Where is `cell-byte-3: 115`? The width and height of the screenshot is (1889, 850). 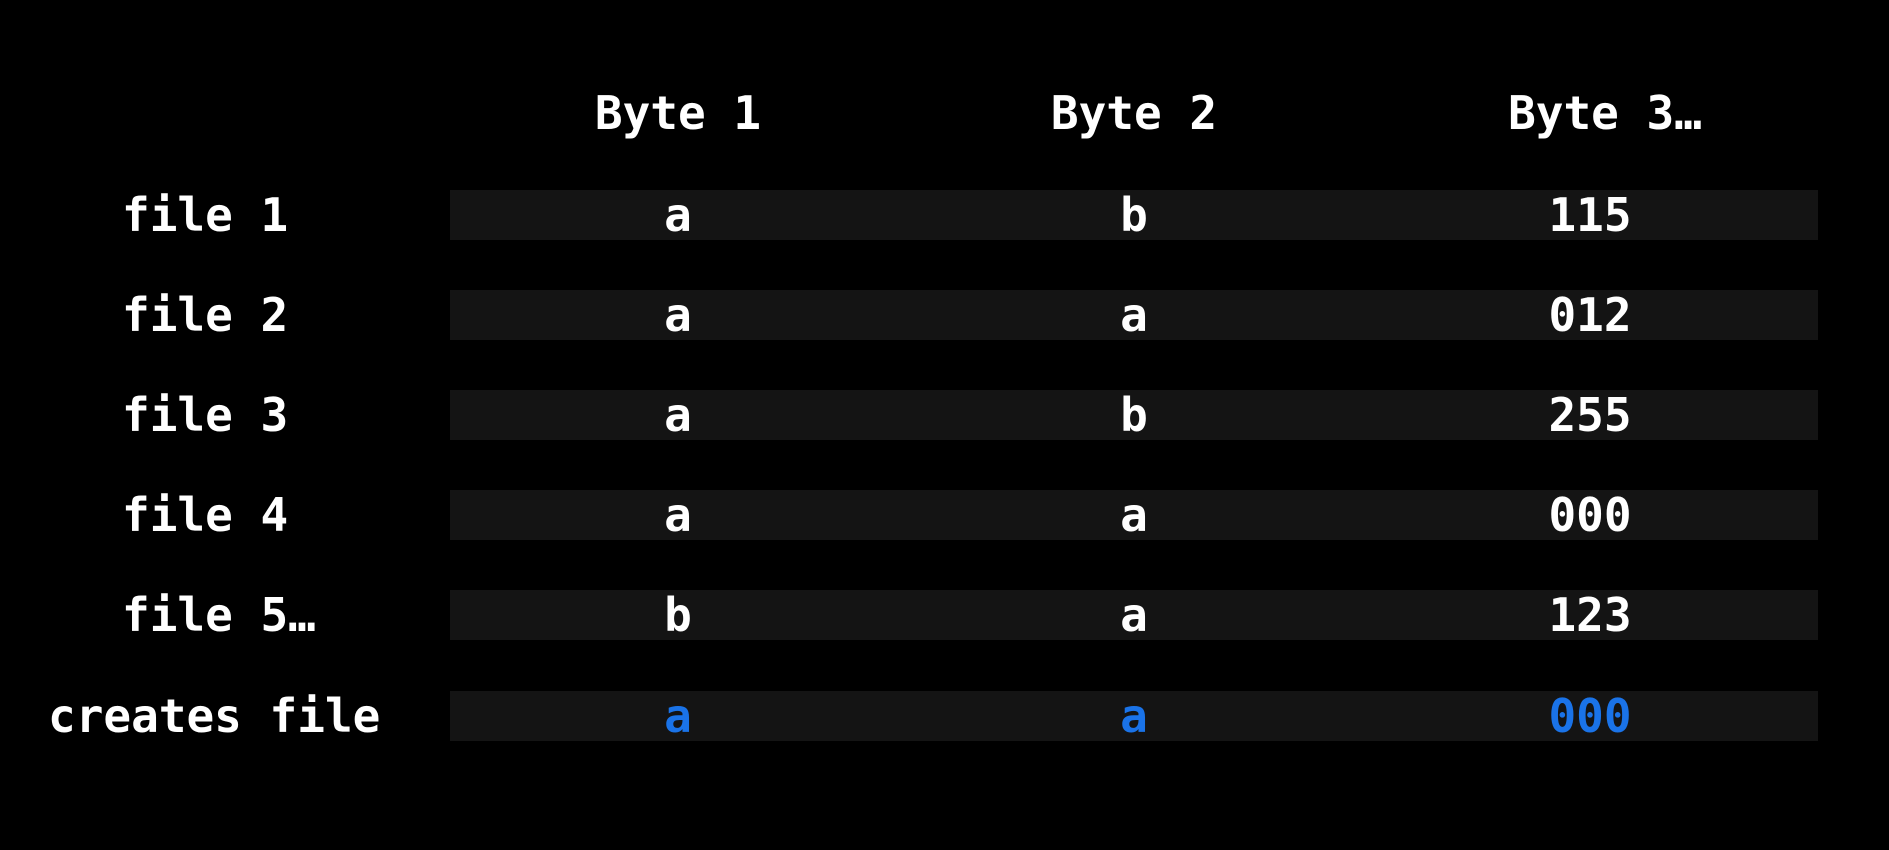 cell-byte-3: 115 is located at coordinates (1590, 215).